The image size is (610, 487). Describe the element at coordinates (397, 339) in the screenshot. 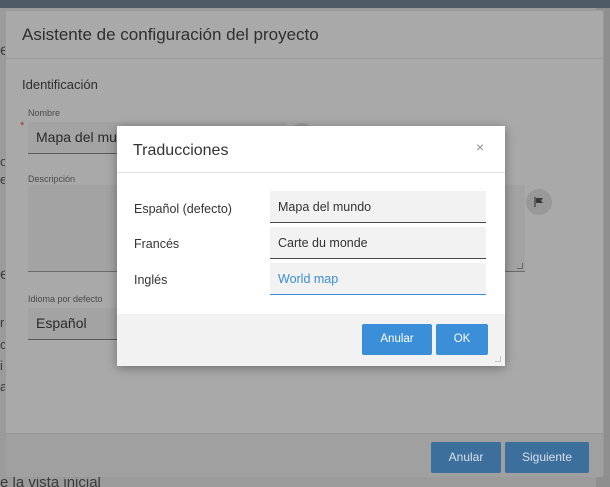

I see `dialog-cancel-button: Anular` at that location.